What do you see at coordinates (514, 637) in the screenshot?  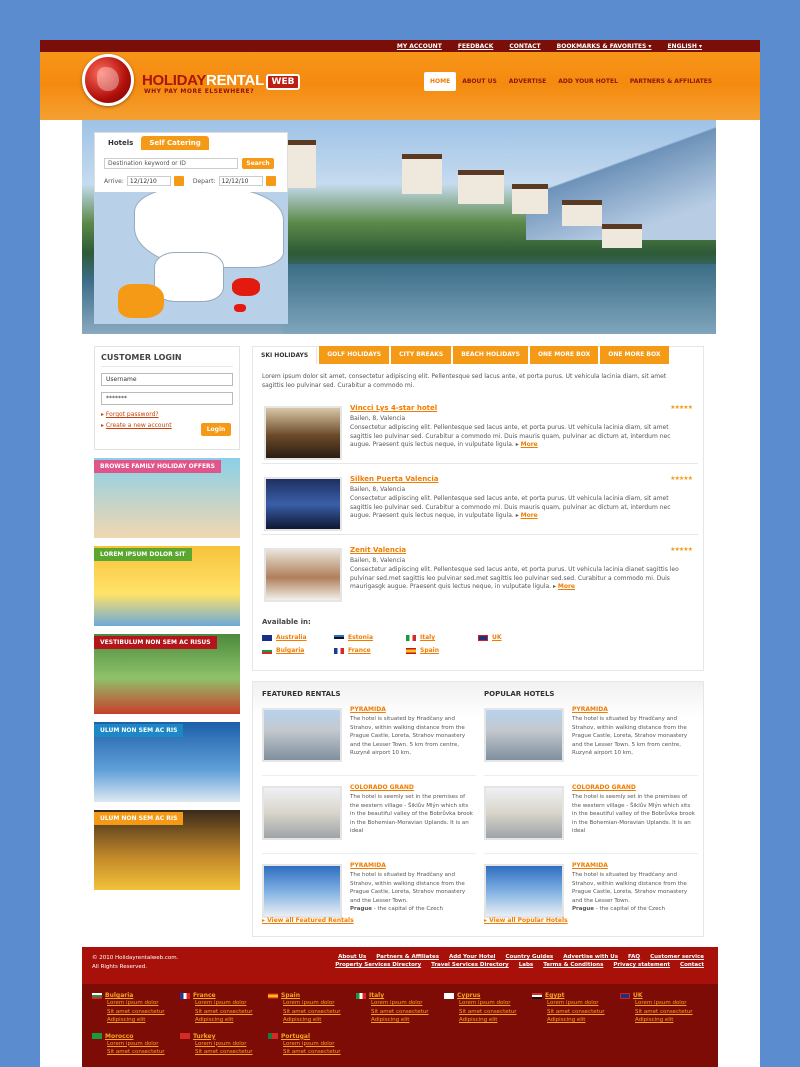 I see `country-uk: UK` at bounding box center [514, 637].